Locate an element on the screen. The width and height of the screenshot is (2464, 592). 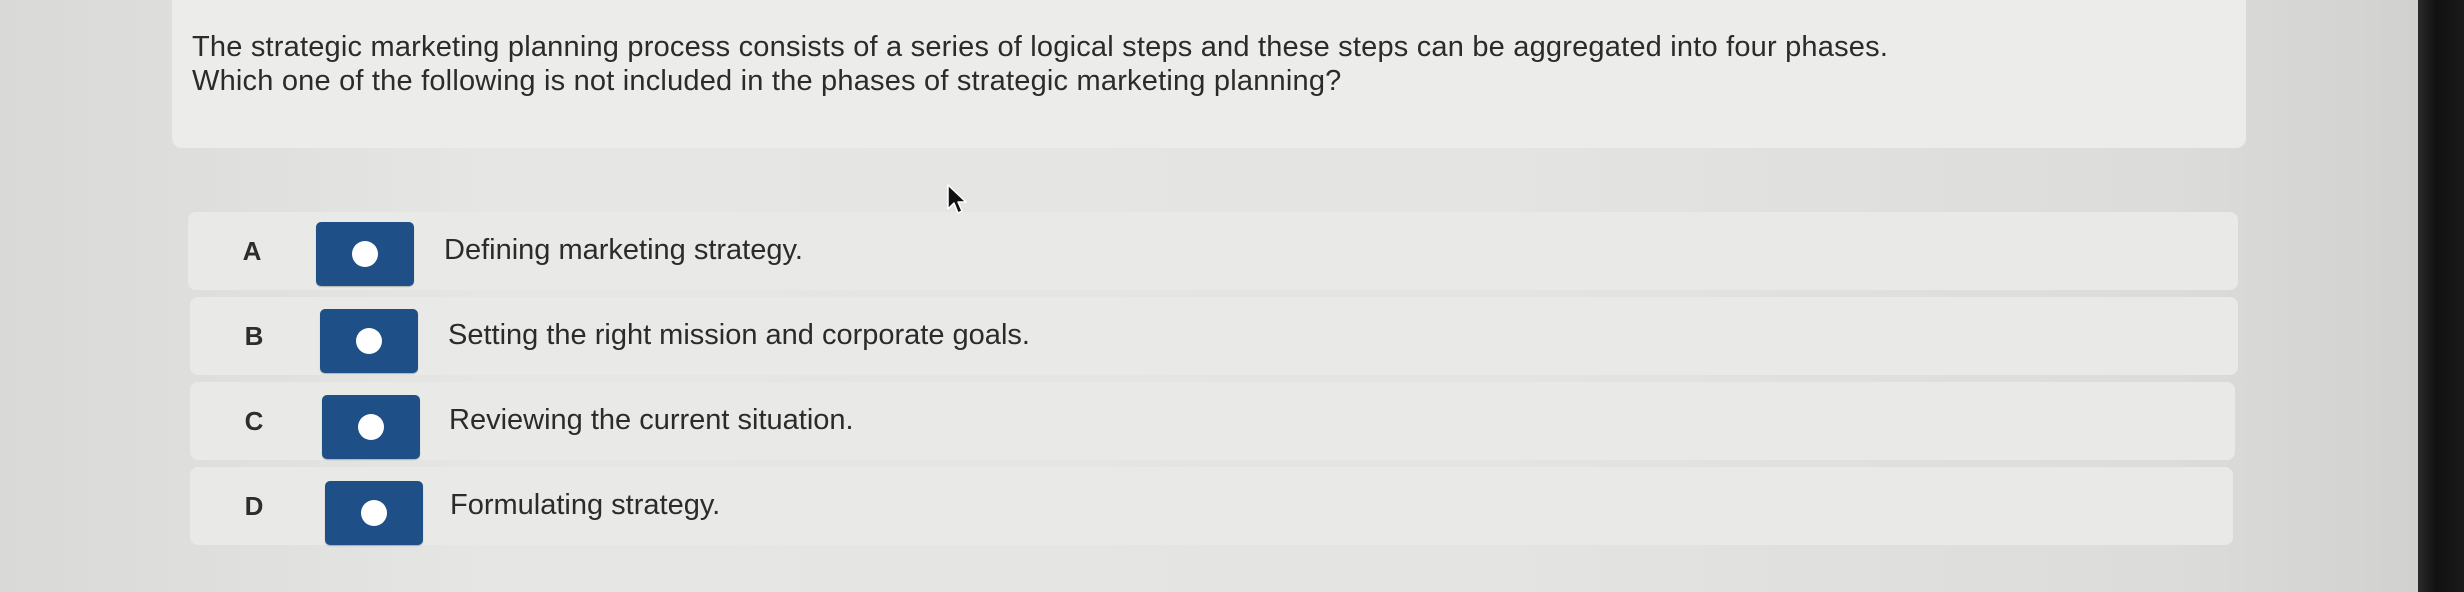
option-b-radio-button is located at coordinates (369, 341).